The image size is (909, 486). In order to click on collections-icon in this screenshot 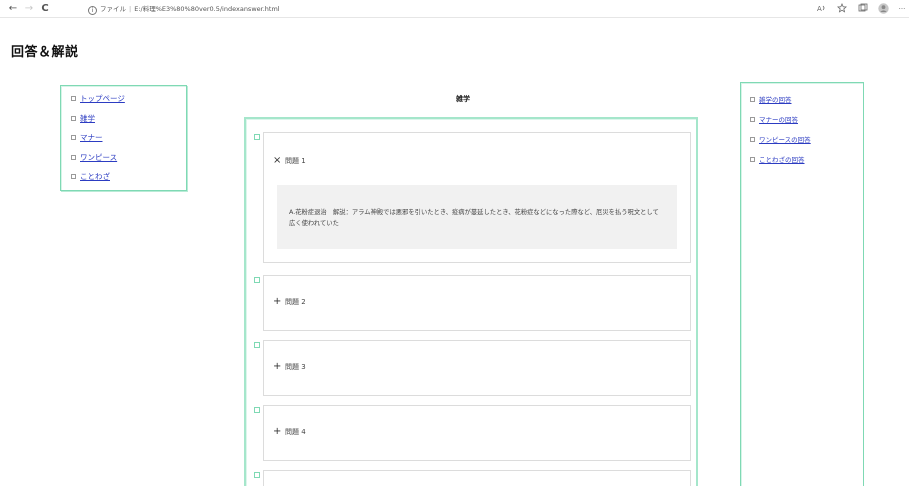, I will do `click(863, 9)`.